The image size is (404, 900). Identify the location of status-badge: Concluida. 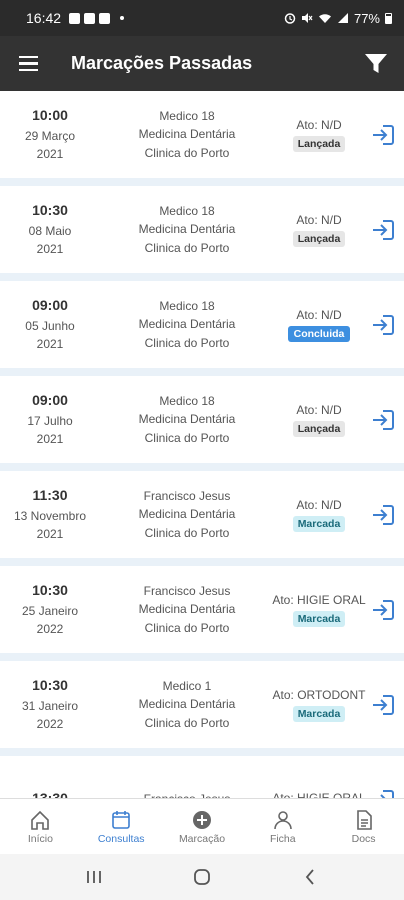
(319, 333).